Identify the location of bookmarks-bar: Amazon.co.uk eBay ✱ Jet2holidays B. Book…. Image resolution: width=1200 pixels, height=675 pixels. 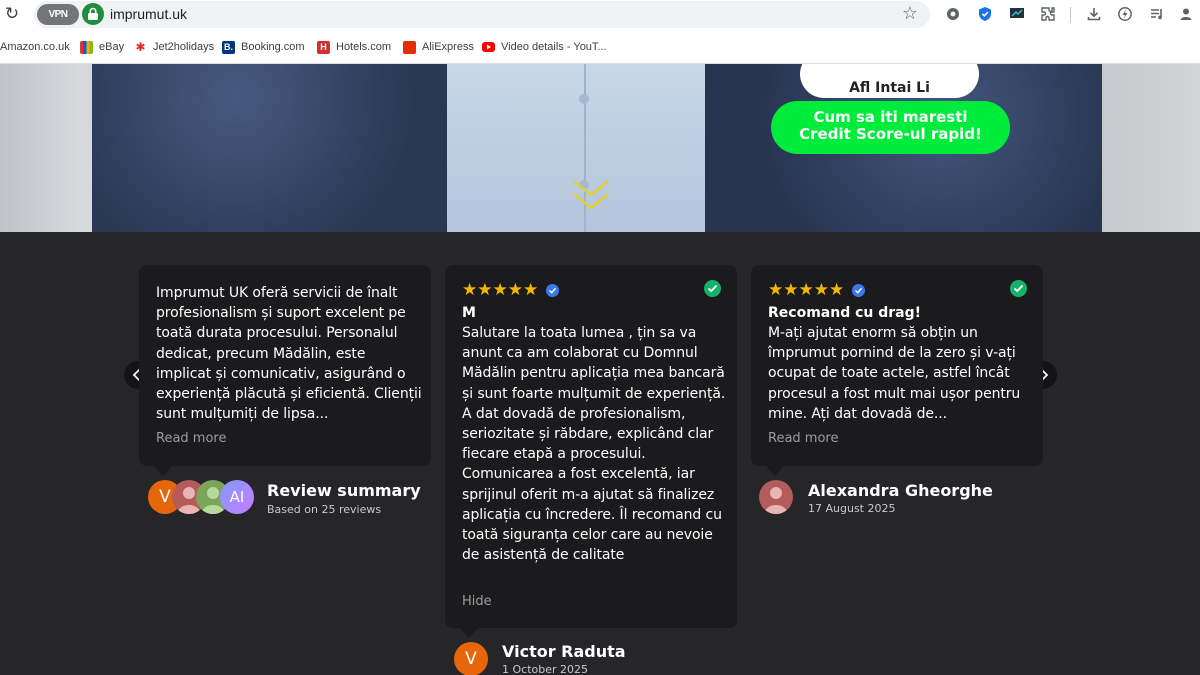
(600, 47).